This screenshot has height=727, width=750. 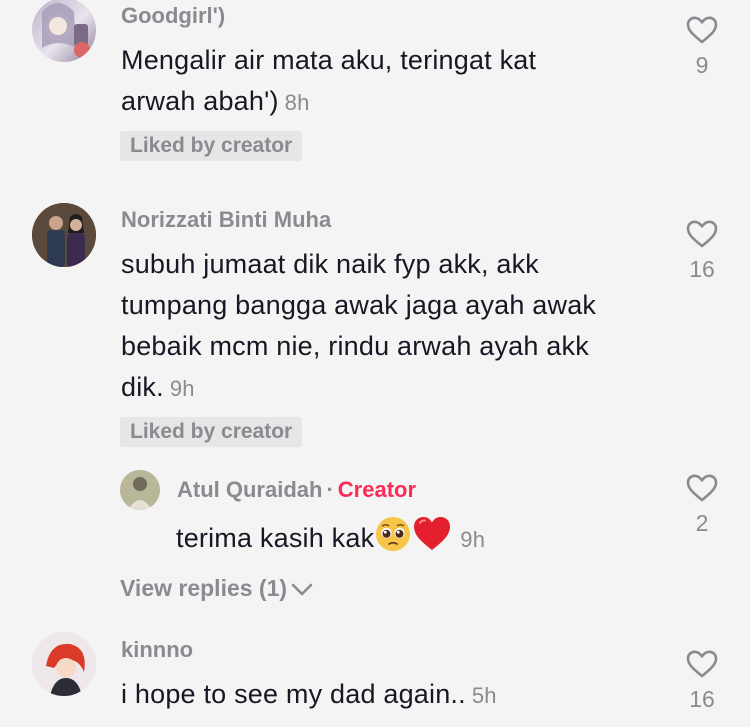 What do you see at coordinates (275, 538) in the screenshot?
I see `reply-body: terima kasih kak` at bounding box center [275, 538].